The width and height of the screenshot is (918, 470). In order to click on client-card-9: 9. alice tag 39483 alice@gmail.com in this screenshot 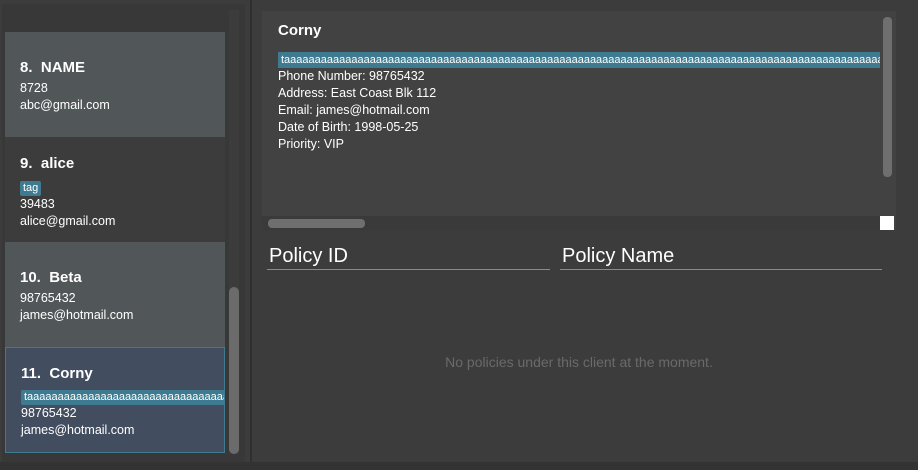, I will do `click(115, 189)`.